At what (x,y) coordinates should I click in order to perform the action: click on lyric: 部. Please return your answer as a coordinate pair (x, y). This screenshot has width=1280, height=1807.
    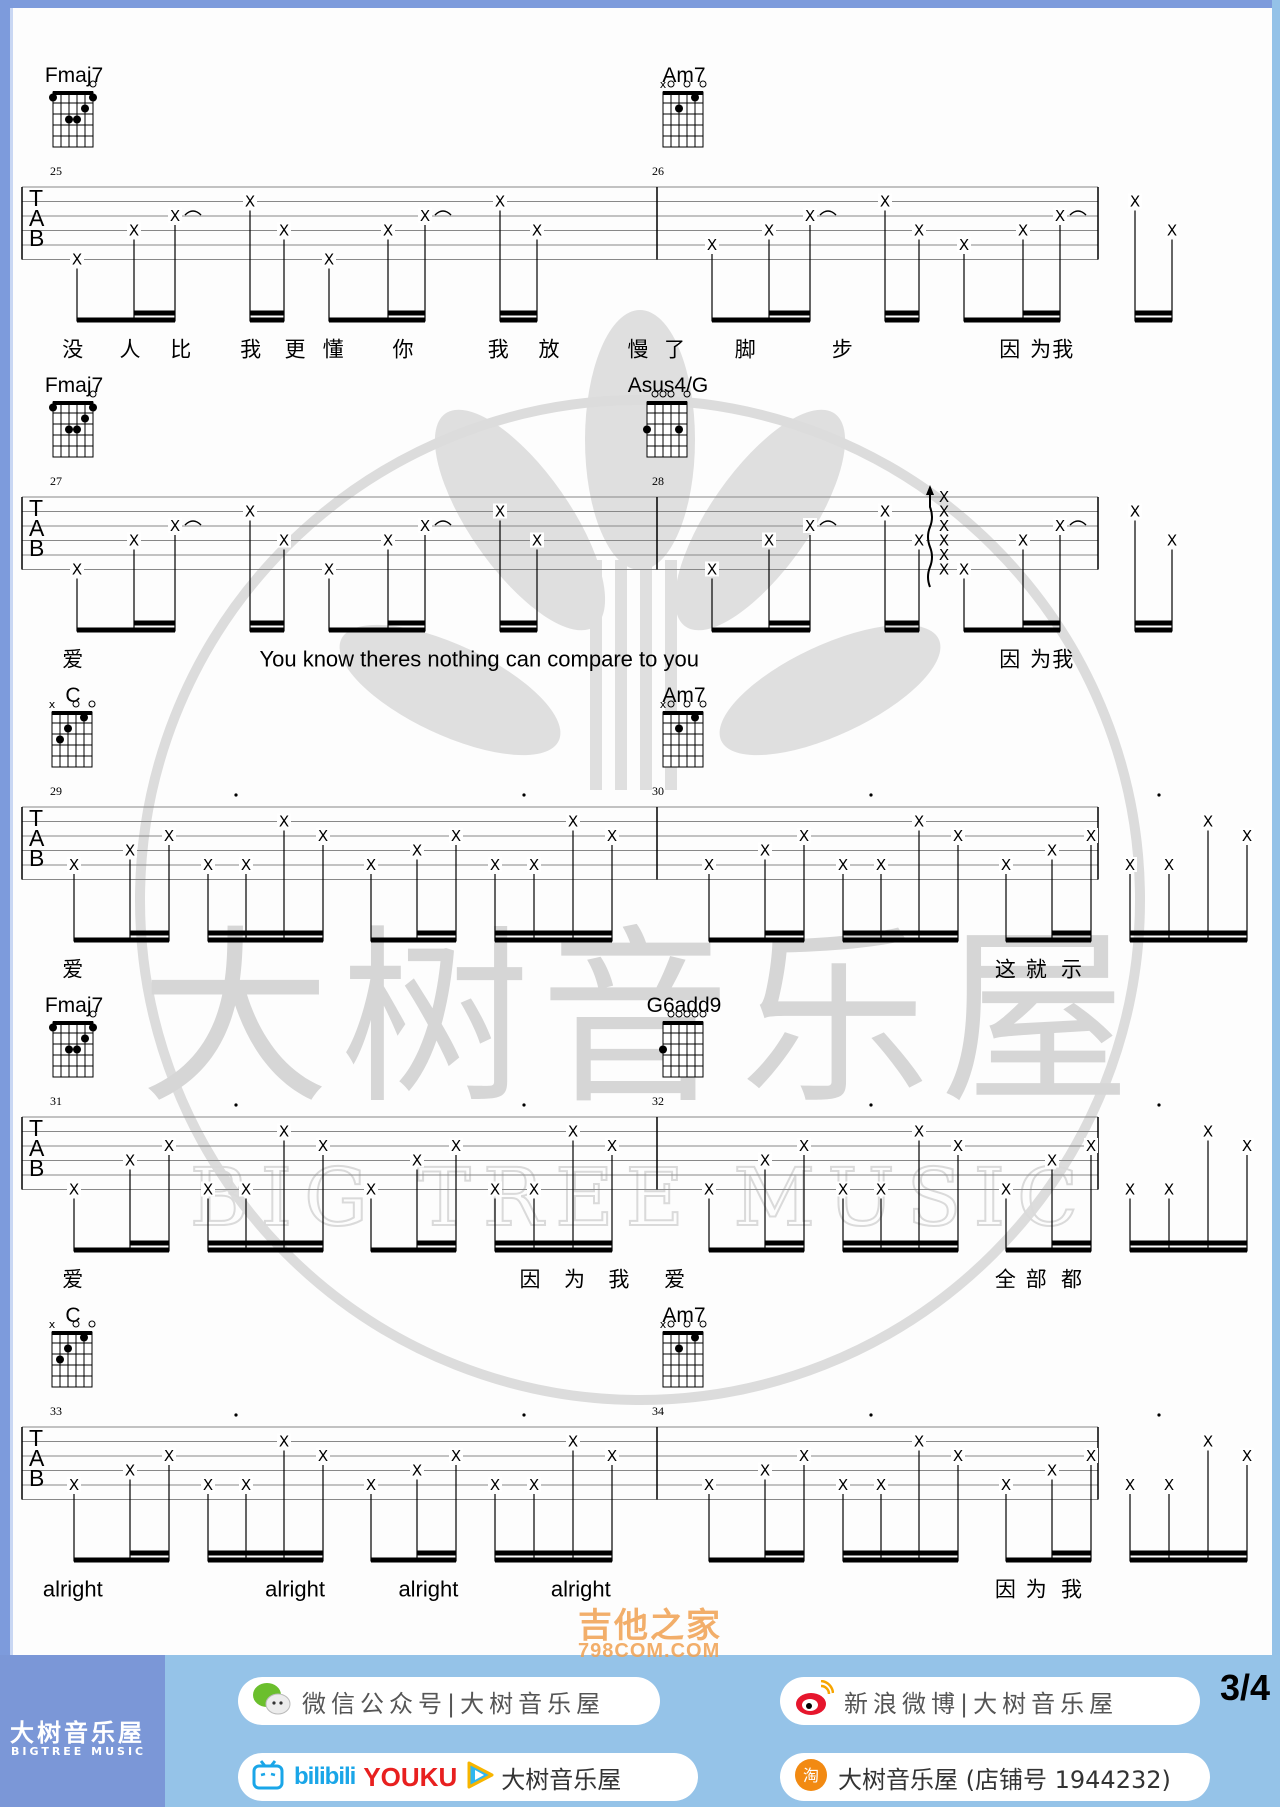
    Looking at the image, I should click on (1036, 1280).